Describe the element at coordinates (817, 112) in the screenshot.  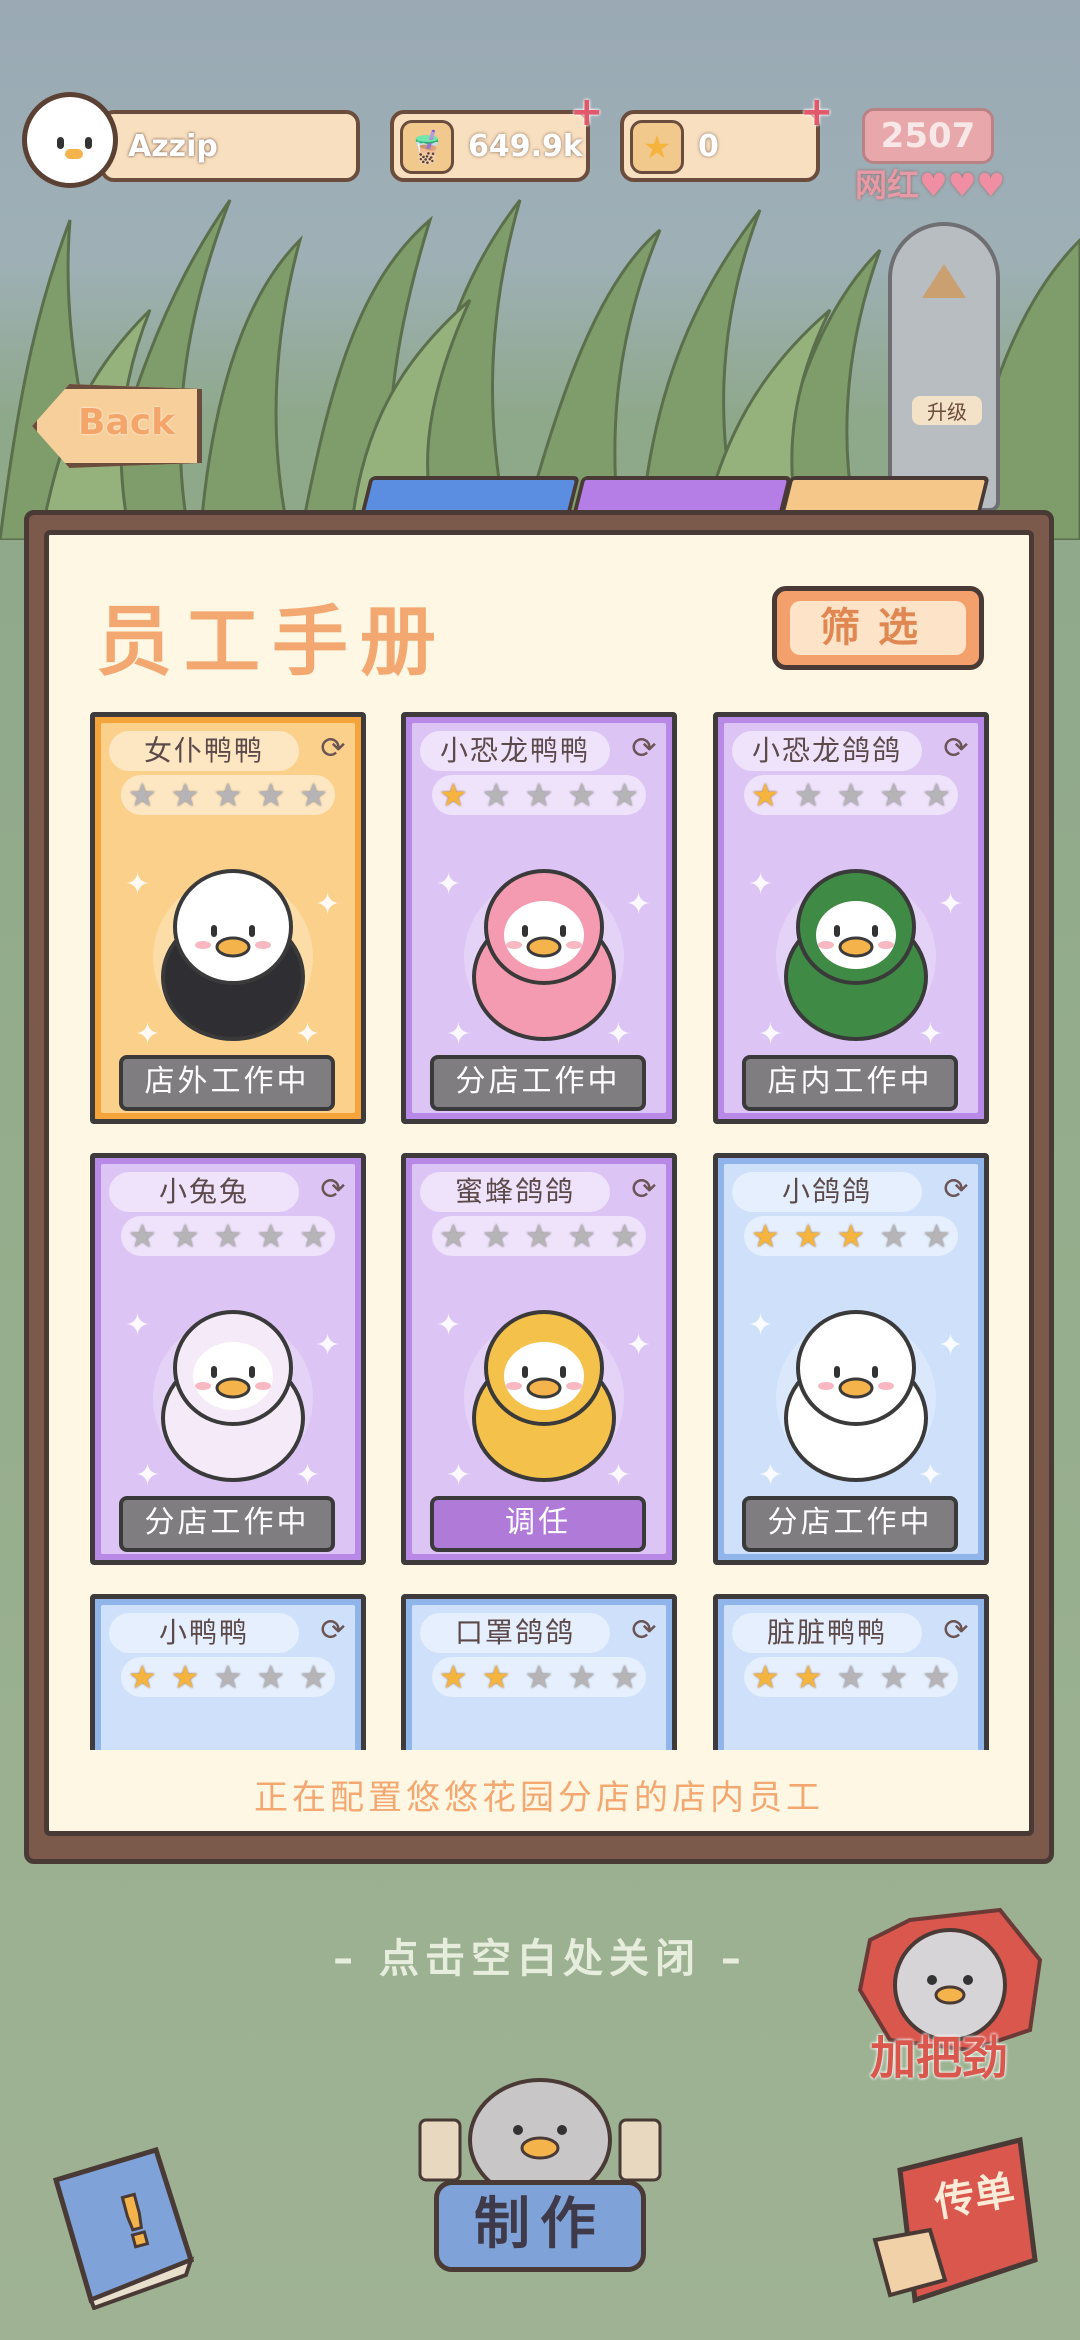
I see `add-star-plus-icon: +` at that location.